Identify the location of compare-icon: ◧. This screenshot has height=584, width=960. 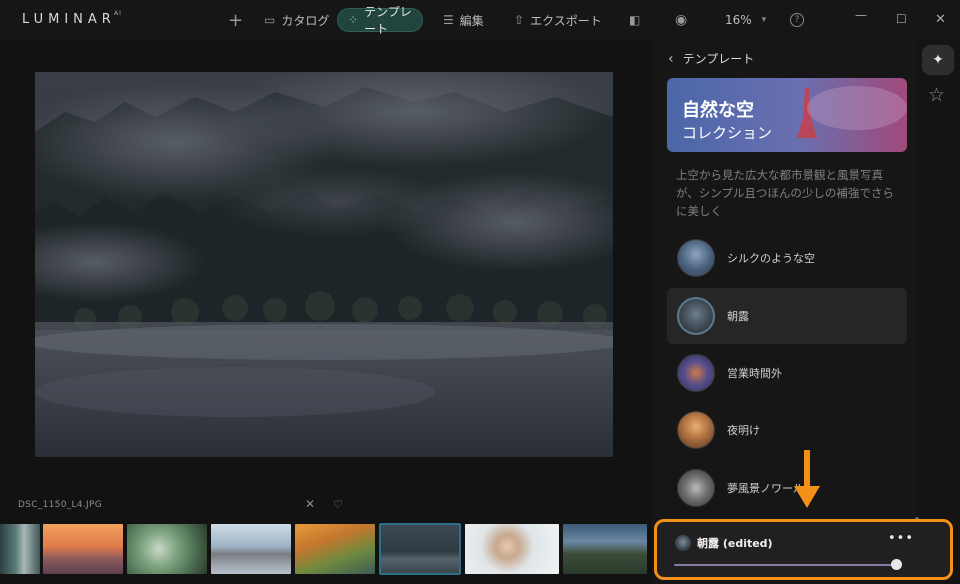
(635, 20).